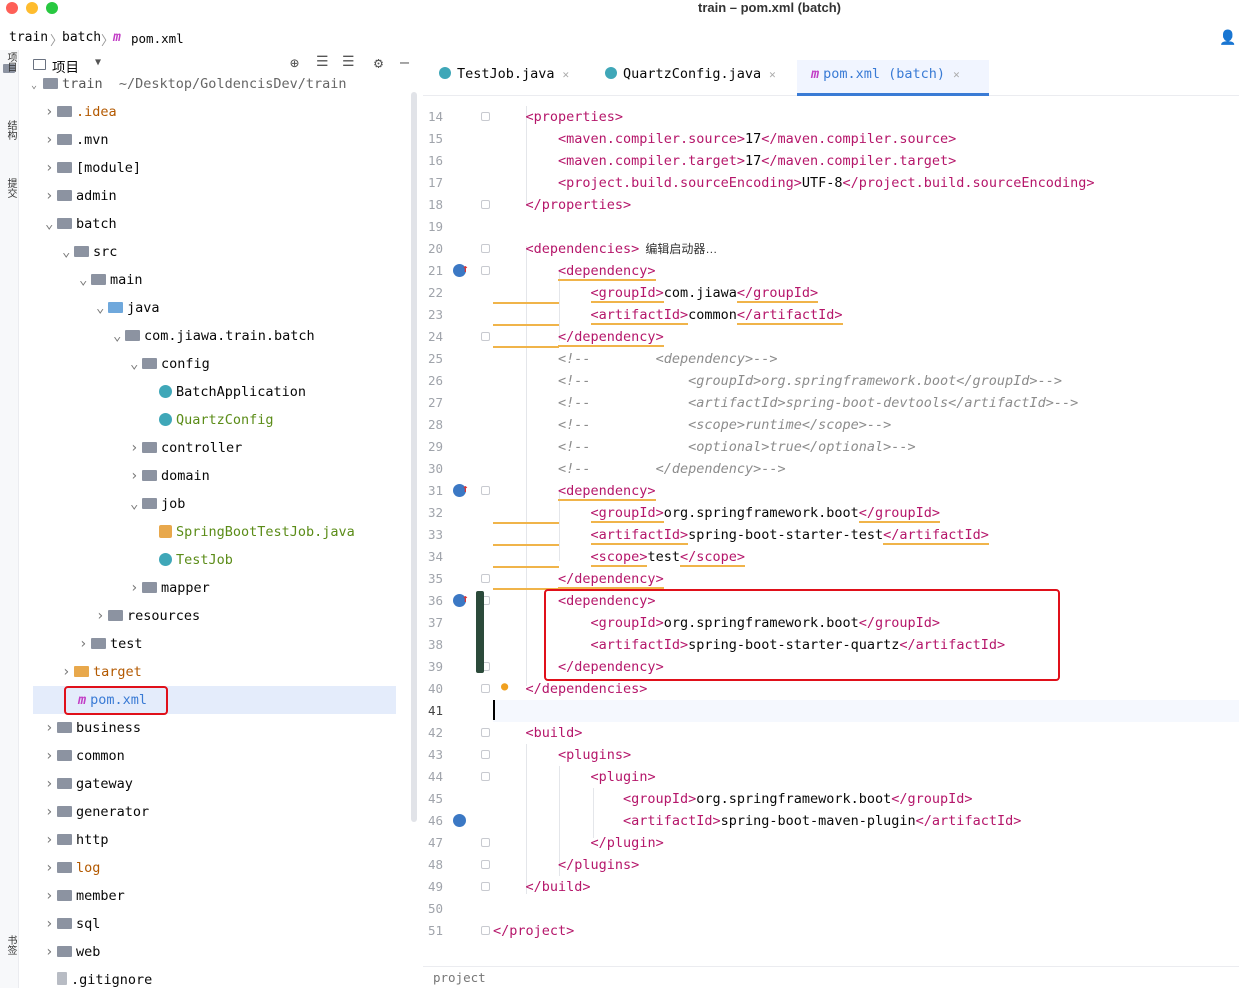  Describe the element at coordinates (97, 812) in the screenshot. I see `tree-node: › generator` at that location.